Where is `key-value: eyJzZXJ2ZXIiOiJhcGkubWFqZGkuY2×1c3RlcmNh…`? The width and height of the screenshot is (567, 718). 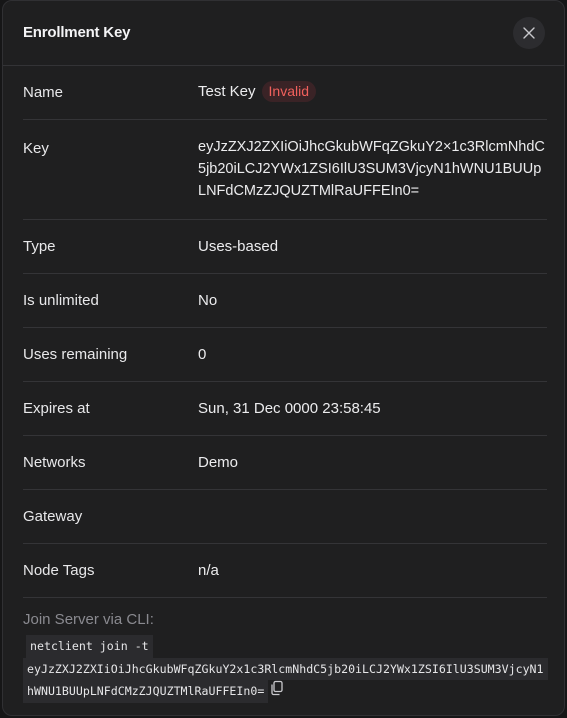 key-value: eyJzZXJ2ZXIiOiJhcGkubWFqZGkuY2×1c3RlcmNh… is located at coordinates (371, 169).